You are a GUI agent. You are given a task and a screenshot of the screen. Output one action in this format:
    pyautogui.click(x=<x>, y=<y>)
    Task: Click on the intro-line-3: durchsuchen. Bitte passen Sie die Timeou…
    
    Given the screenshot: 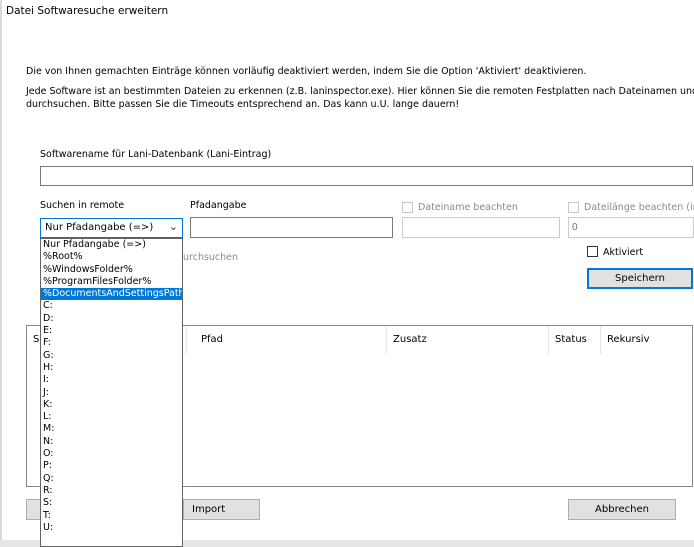 What is the action you would take?
    pyautogui.click(x=243, y=104)
    